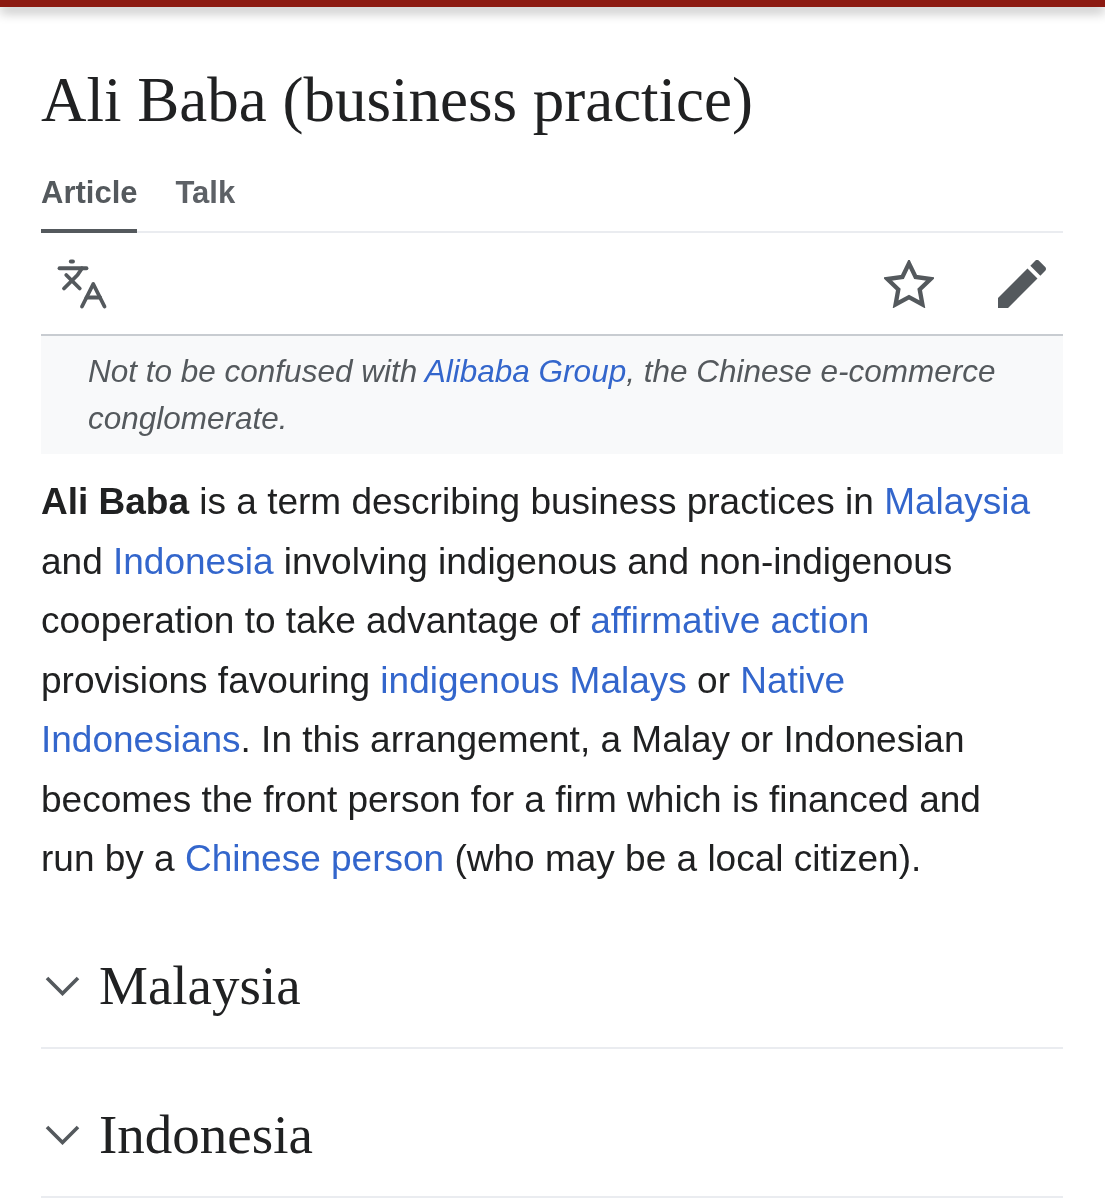 Image resolution: width=1105 pixels, height=1200 pixels. I want to click on link: Indonesians, so click(141, 739).